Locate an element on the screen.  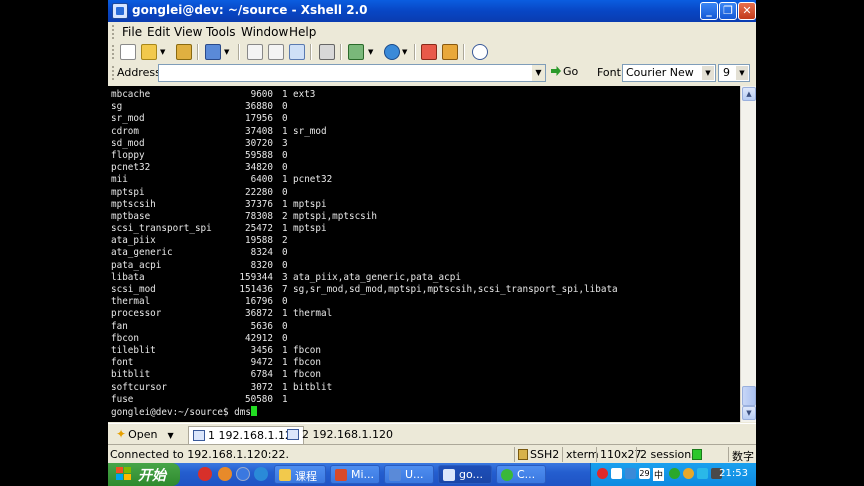
module-name: bitblit is located at coordinates (131, 375).